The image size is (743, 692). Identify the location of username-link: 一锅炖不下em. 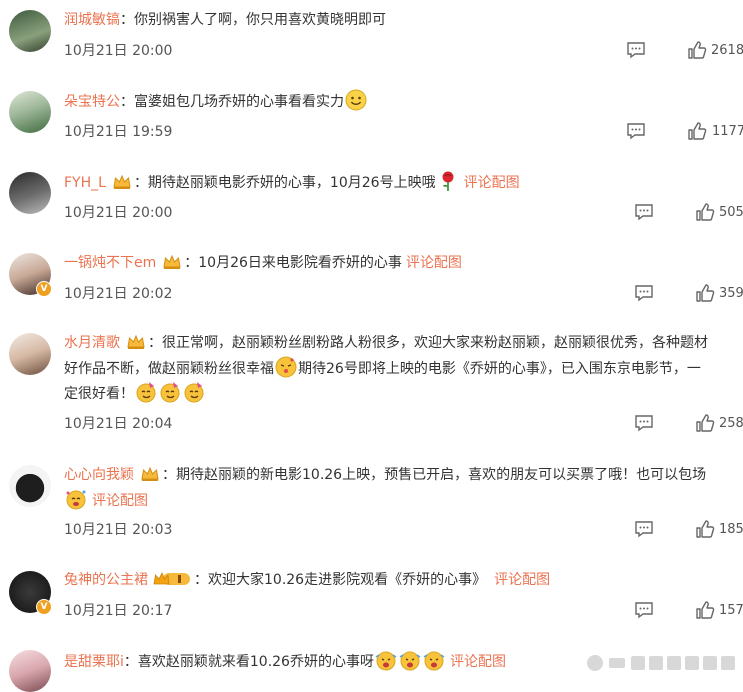
(110, 263).